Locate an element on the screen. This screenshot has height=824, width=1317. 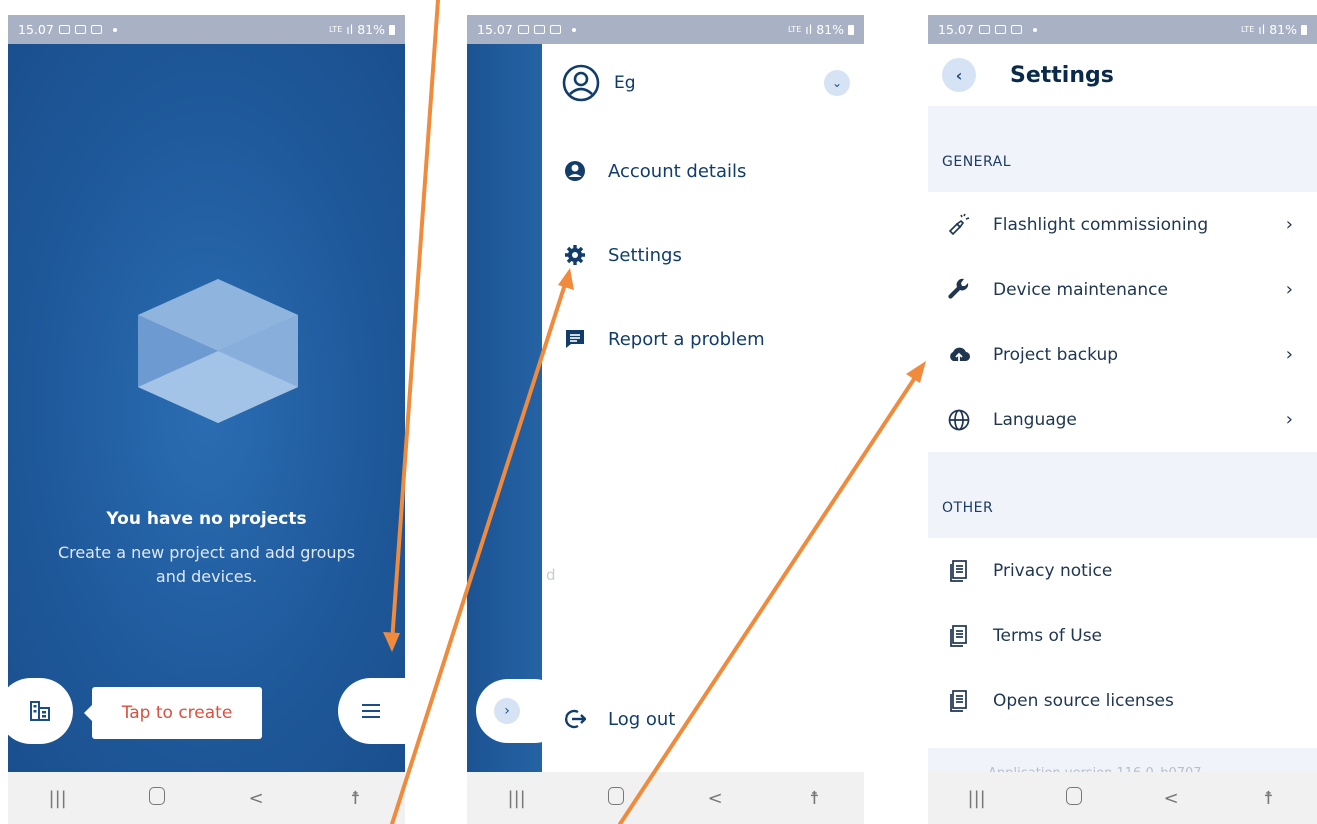
menu-item-label: Settings is located at coordinates (645, 255).